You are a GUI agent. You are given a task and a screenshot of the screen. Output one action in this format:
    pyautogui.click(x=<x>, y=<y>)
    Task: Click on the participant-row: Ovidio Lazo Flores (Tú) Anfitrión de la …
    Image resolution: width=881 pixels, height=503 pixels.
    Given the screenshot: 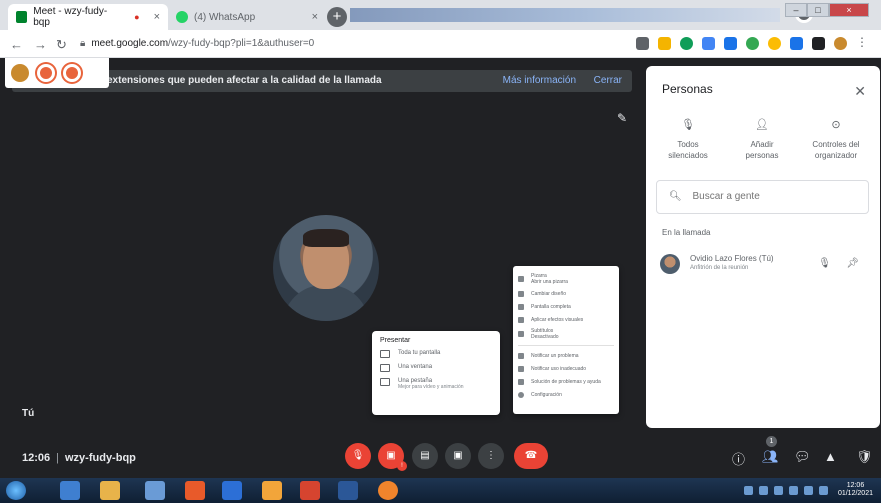 What is the action you would take?
    pyautogui.click(x=762, y=267)
    